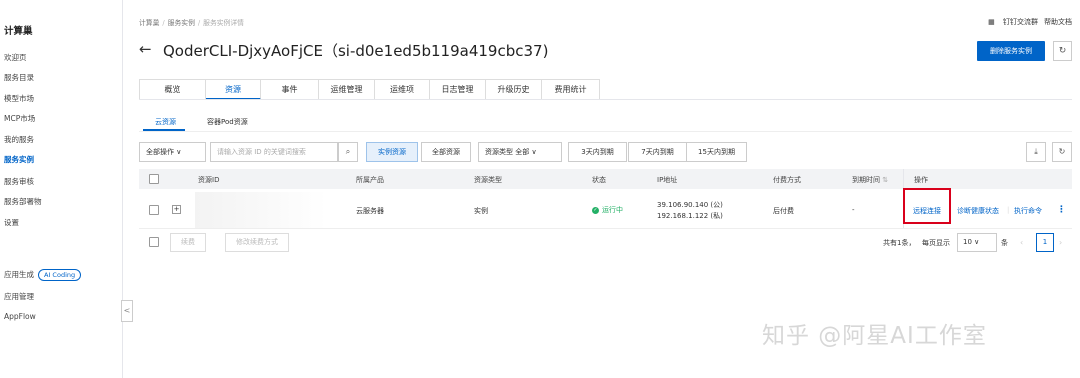 Image resolution: width=1080 pixels, height=378 pixels. I want to click on footer-select-all-checkbox, so click(154, 242).